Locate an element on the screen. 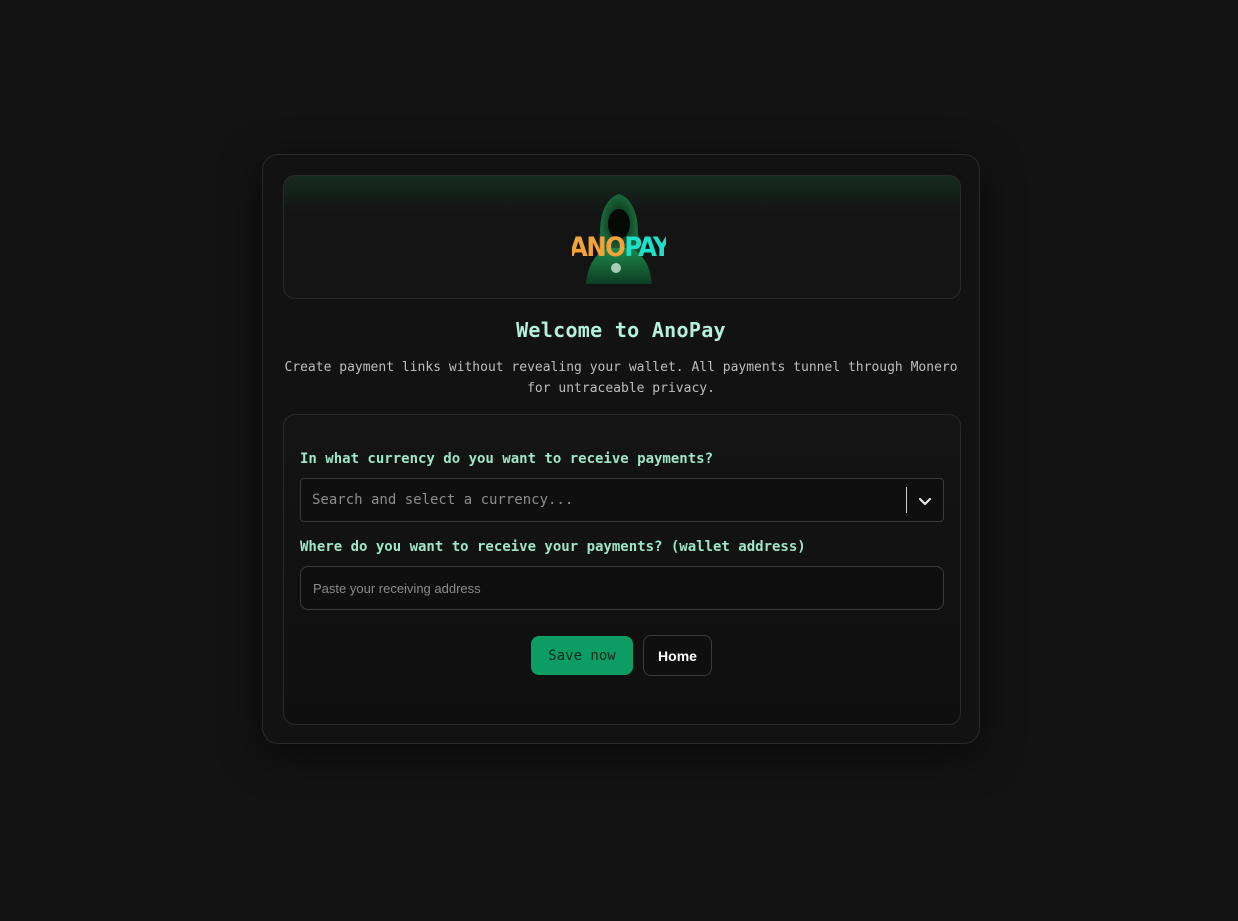  logo-text-ano: ANO is located at coordinates (598, 247).